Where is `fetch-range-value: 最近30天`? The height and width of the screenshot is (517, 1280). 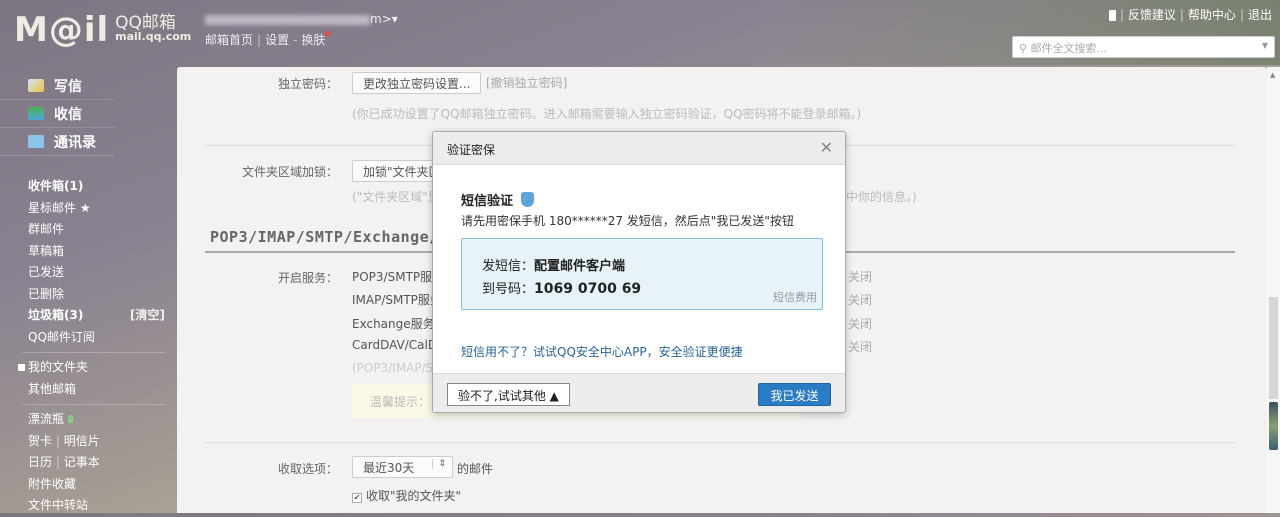
fetch-range-value: 最近30天 is located at coordinates (389, 468).